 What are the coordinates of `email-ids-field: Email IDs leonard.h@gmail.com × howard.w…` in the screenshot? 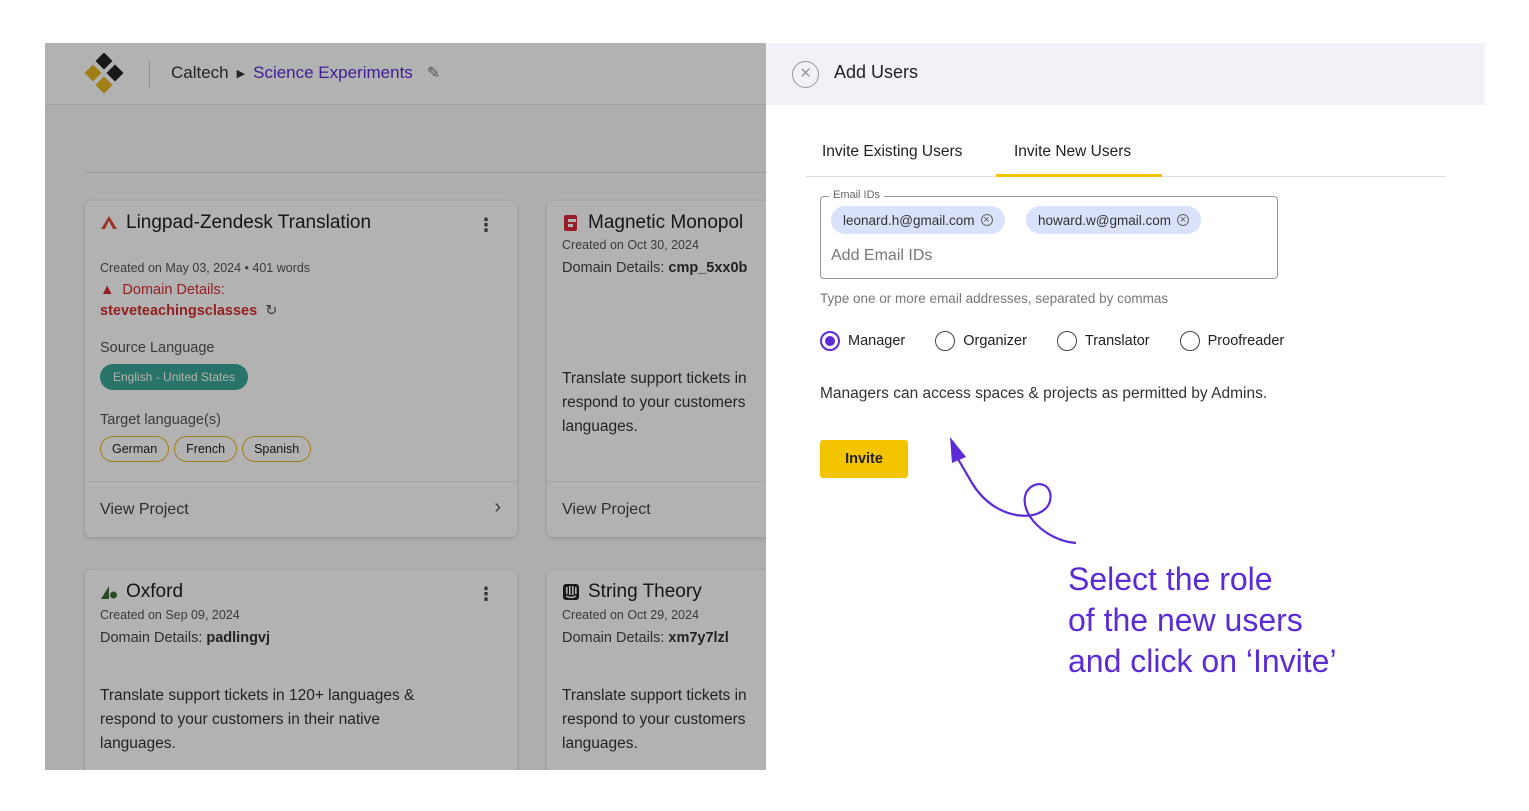 It's located at (1049, 234).